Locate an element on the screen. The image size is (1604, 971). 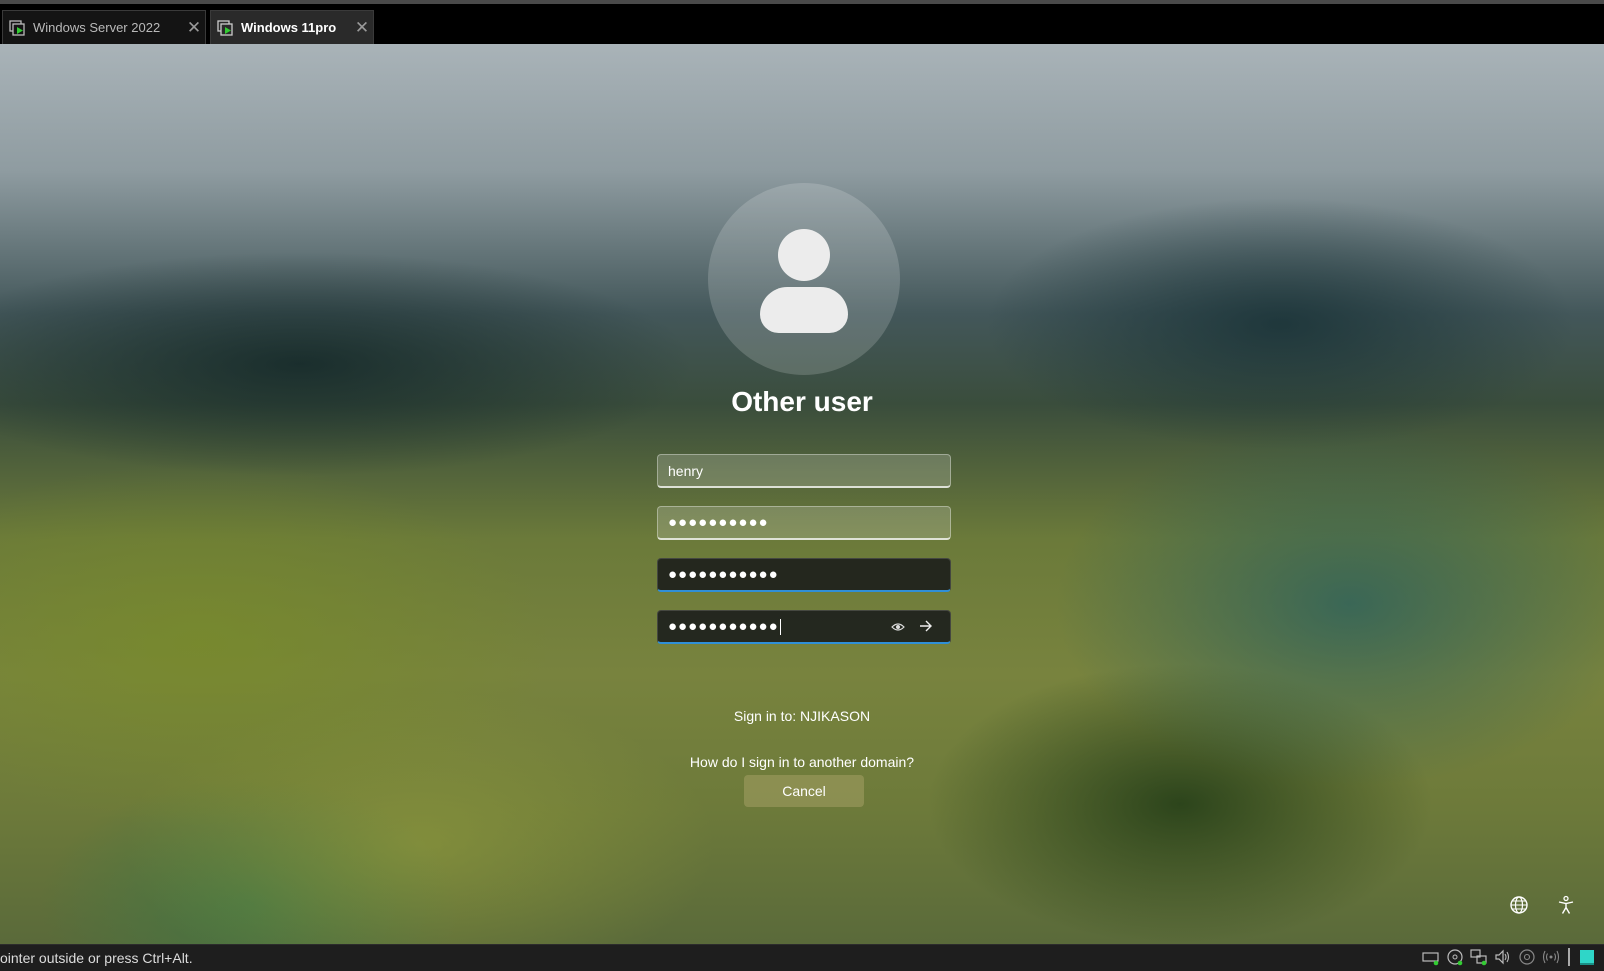
new-password-field: ●●●●●●●●●●● is located at coordinates (804, 575).